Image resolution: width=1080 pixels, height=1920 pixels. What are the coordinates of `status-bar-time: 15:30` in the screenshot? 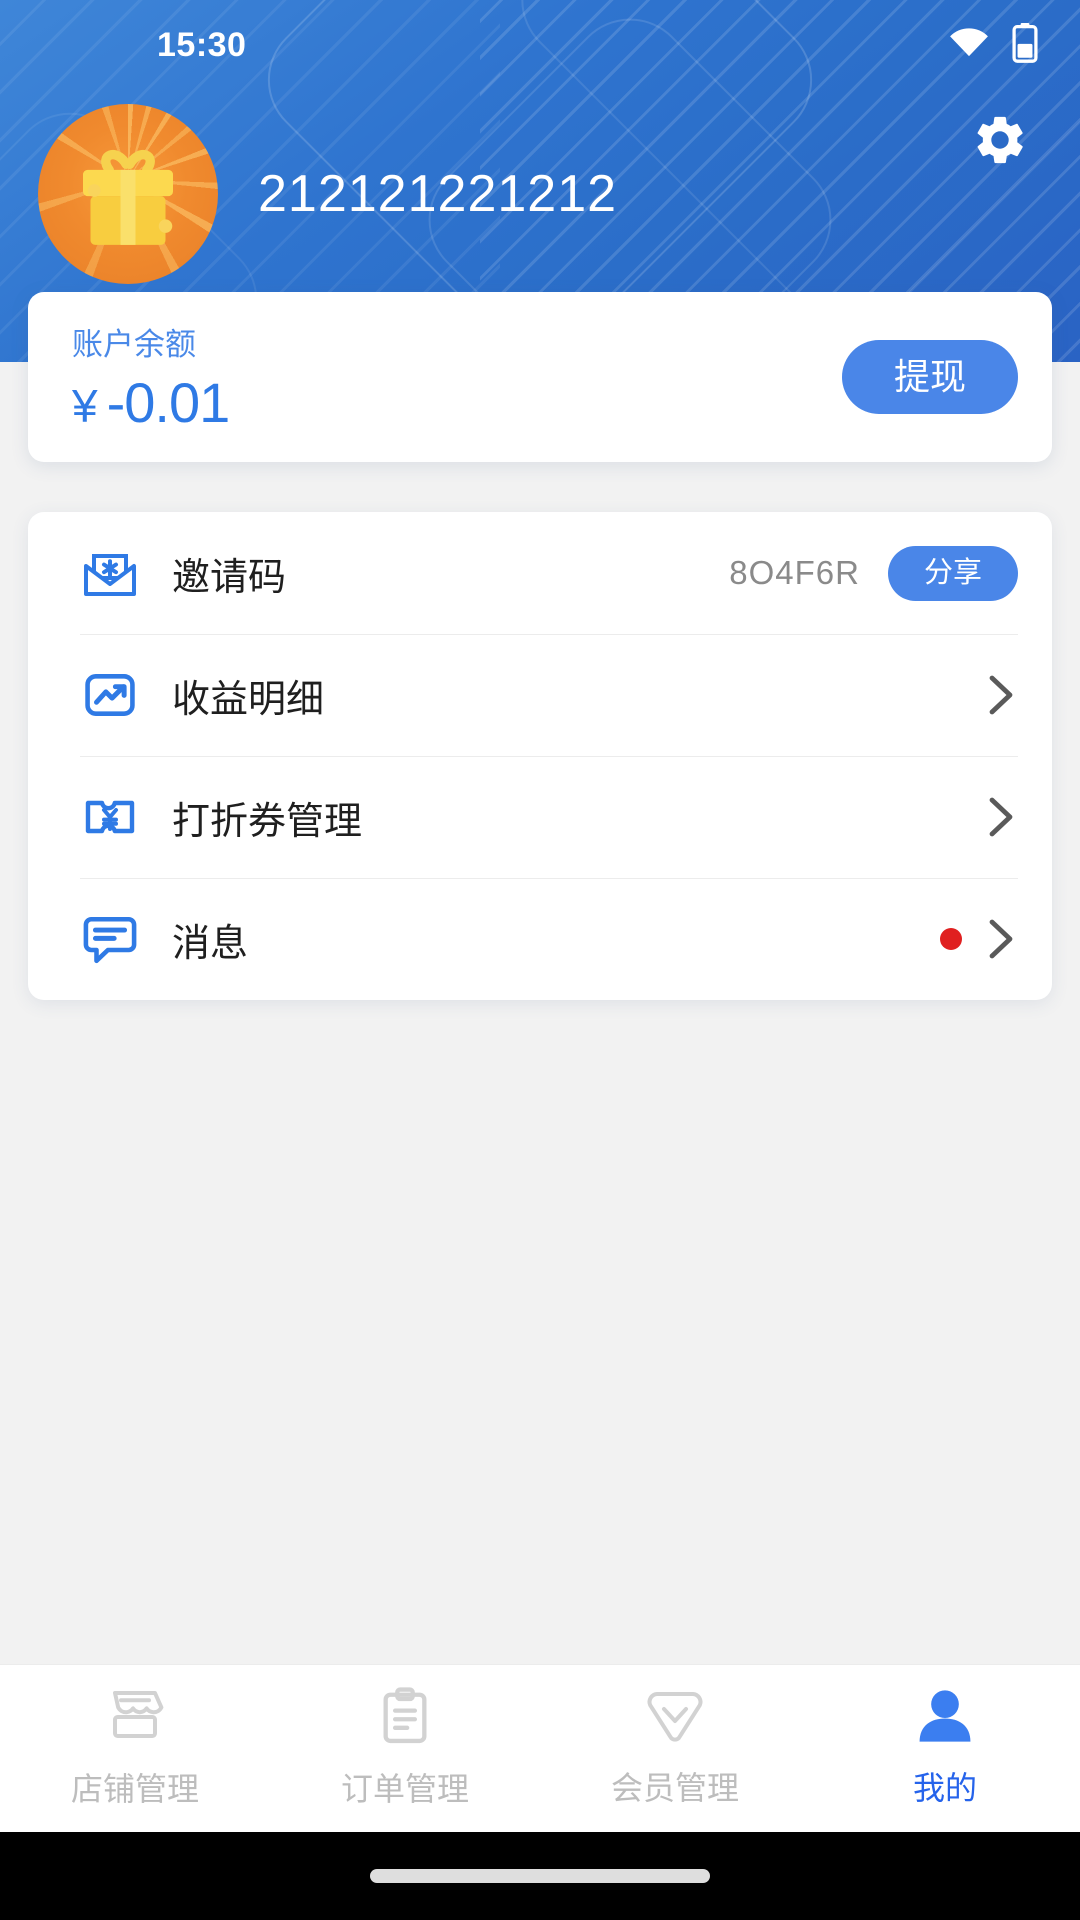 It's located at (202, 44).